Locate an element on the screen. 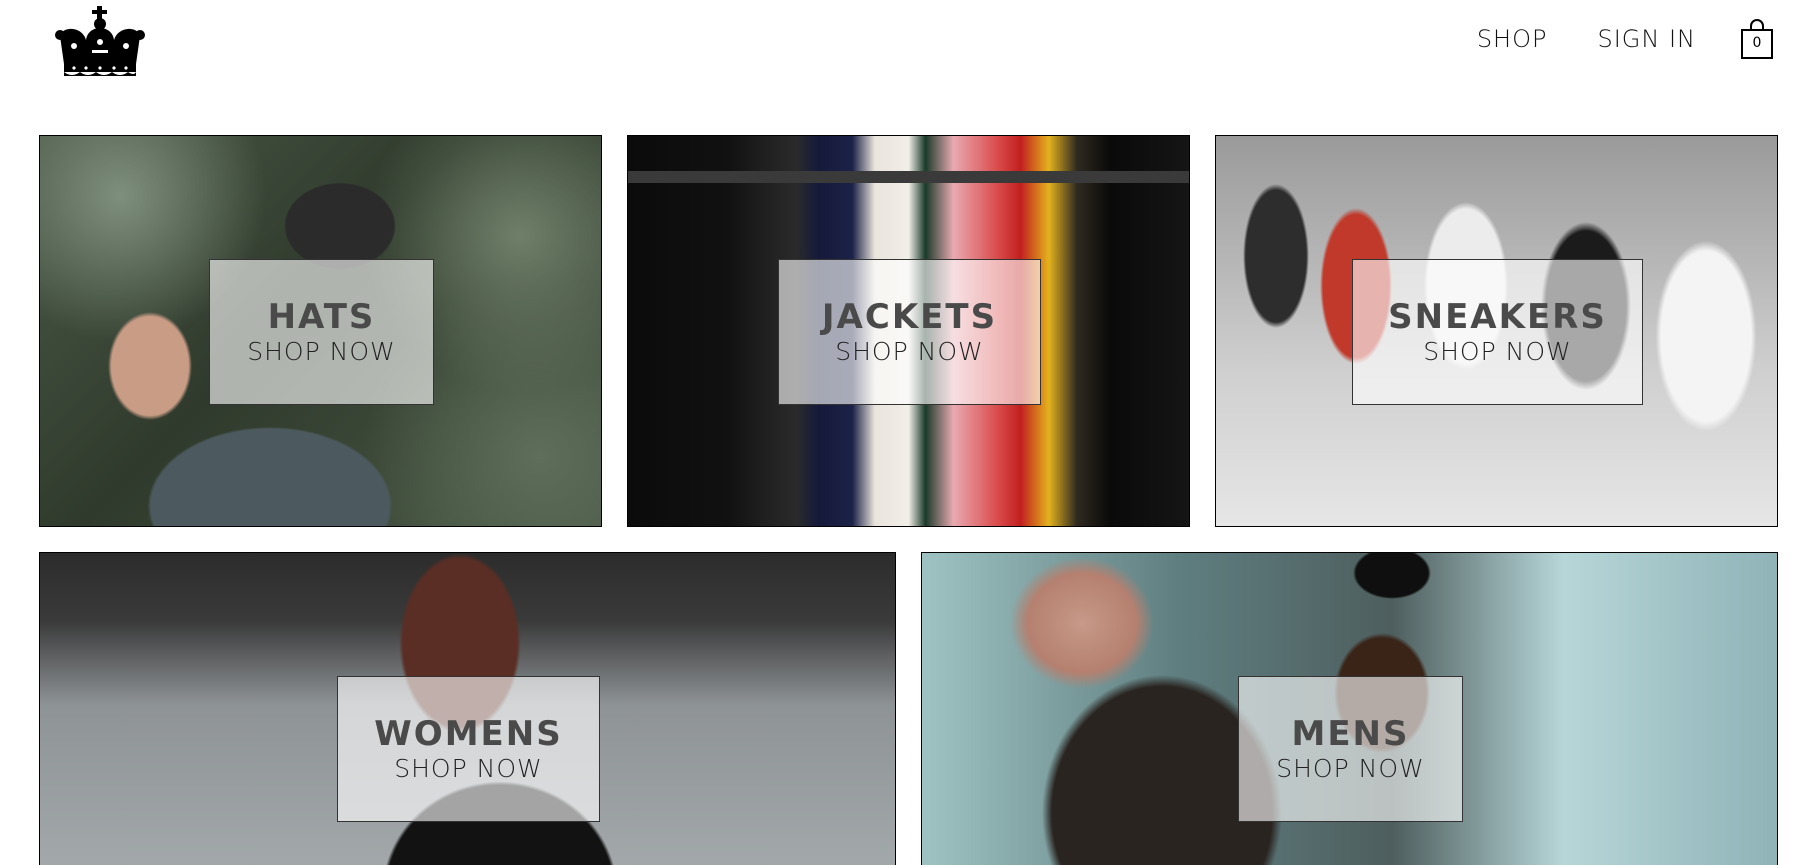 The width and height of the screenshot is (1809, 865). cart-count: 0 is located at coordinates (1757, 43).